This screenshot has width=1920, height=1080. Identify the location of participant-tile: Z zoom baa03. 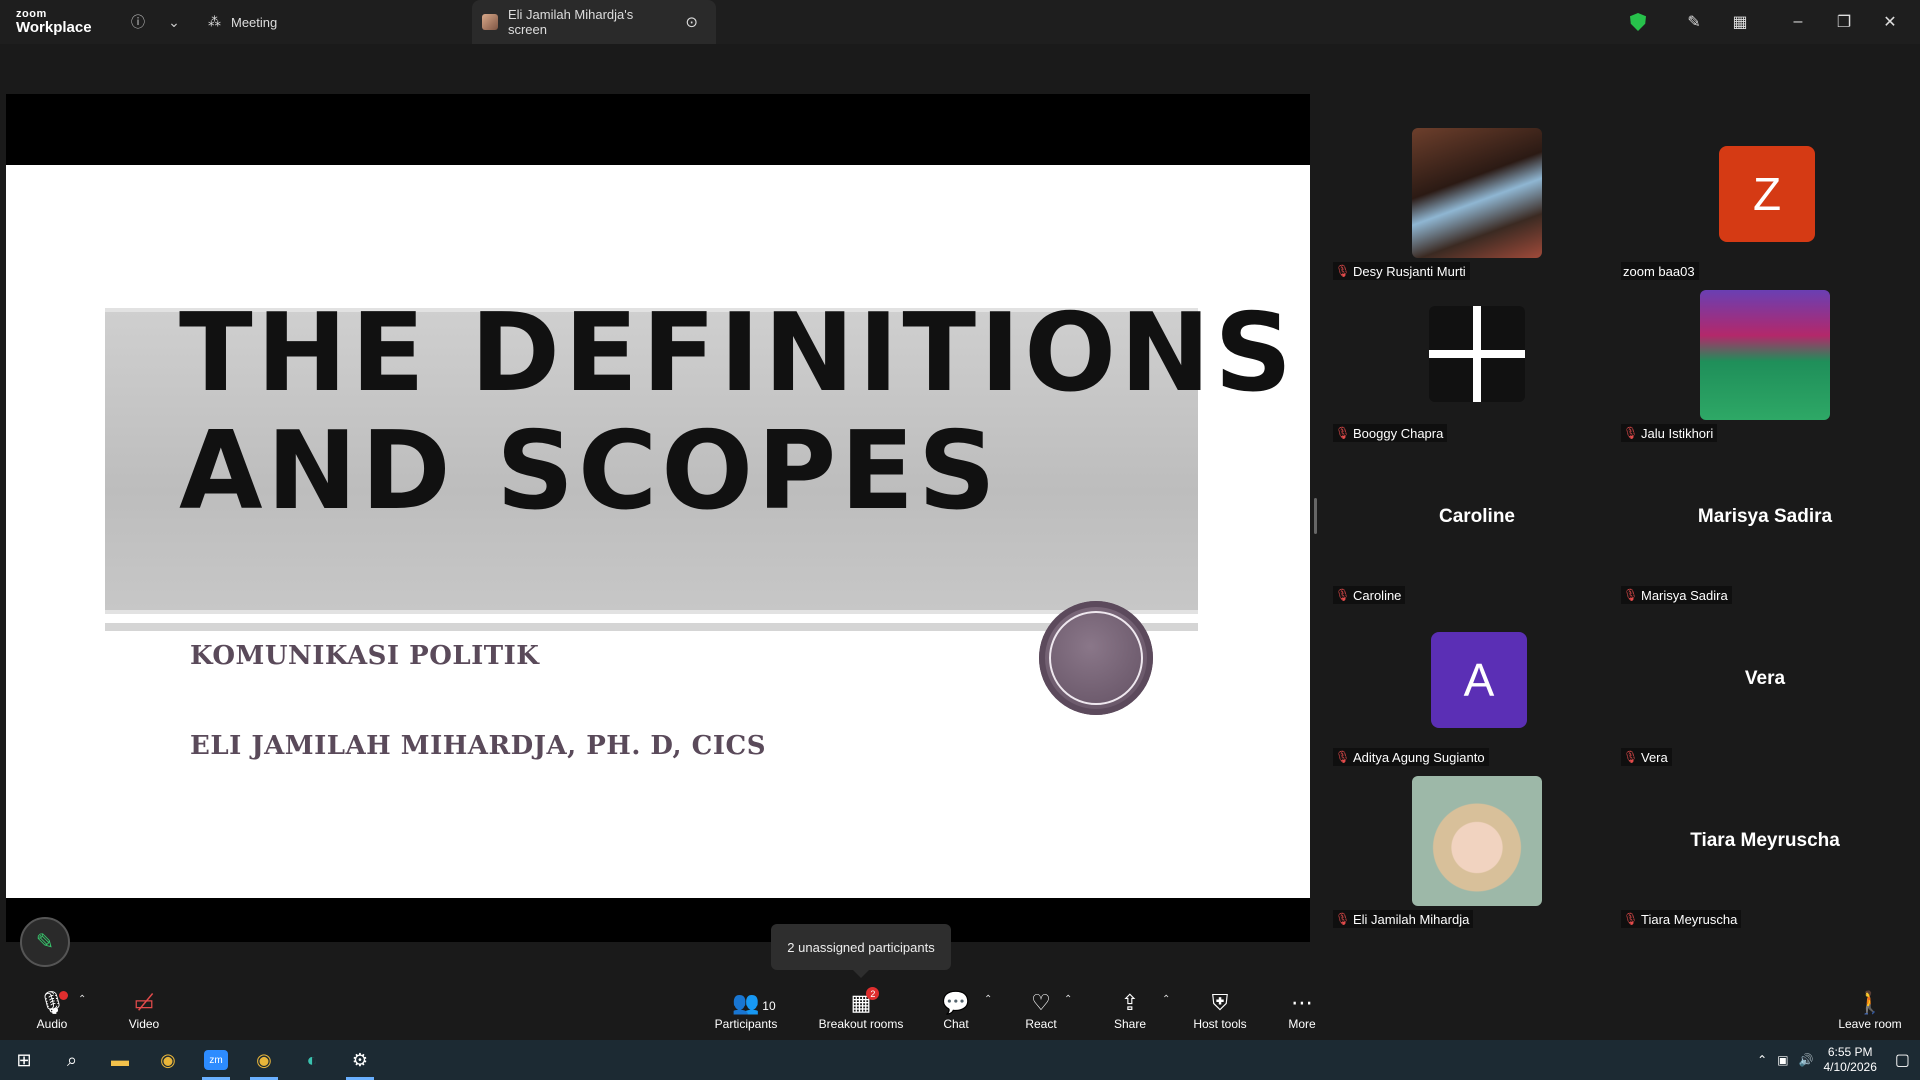
(1765, 203).